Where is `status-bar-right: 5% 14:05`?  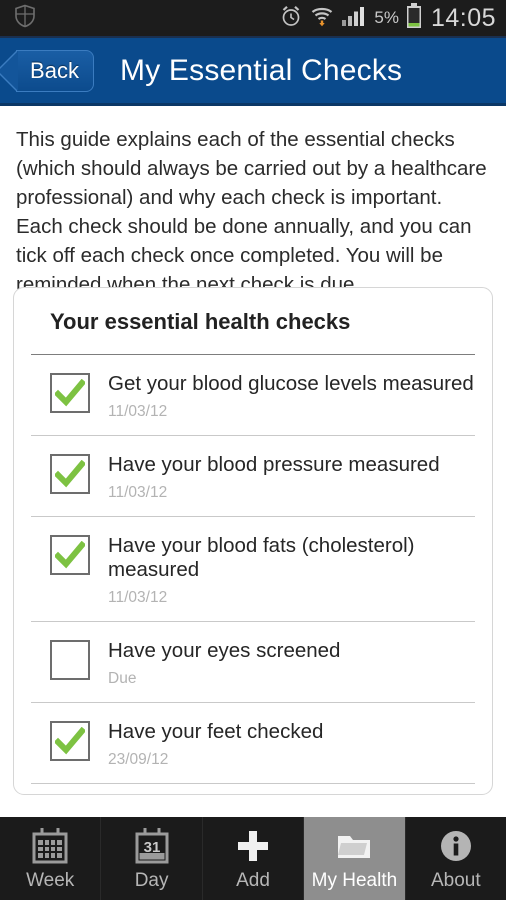
status-bar-right: 5% 14:05 is located at coordinates (387, 18).